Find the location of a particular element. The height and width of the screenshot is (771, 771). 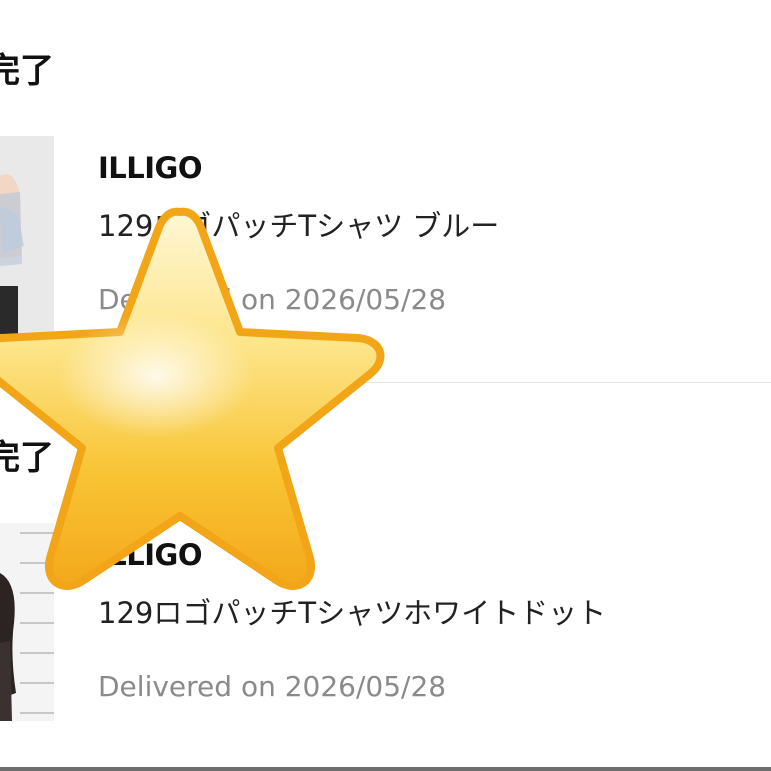

item-title: 129ロゴパッチTシャツホワイトドット is located at coordinates (352, 613).